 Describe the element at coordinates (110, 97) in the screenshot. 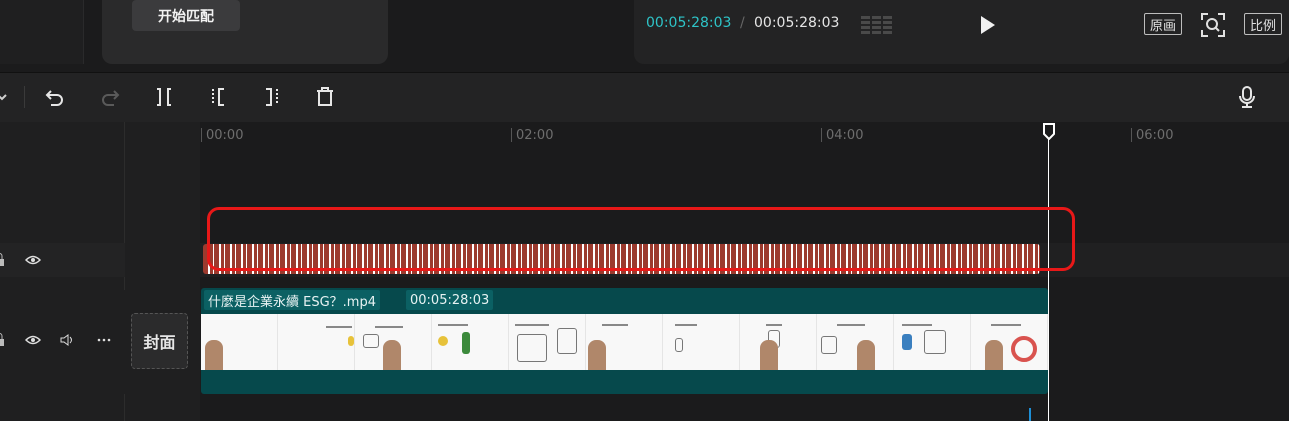

I see `redo-icon` at that location.